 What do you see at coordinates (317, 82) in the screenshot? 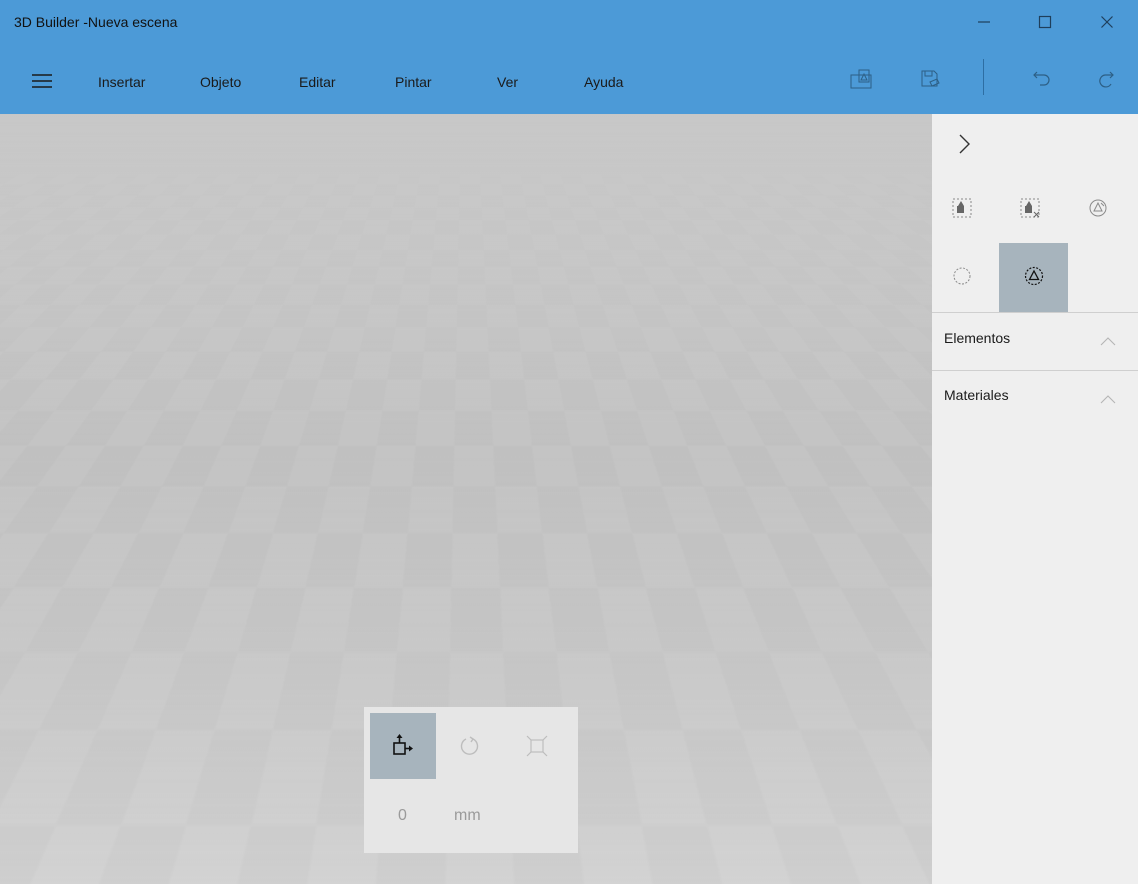
I see `menu-editar: Editar` at bounding box center [317, 82].